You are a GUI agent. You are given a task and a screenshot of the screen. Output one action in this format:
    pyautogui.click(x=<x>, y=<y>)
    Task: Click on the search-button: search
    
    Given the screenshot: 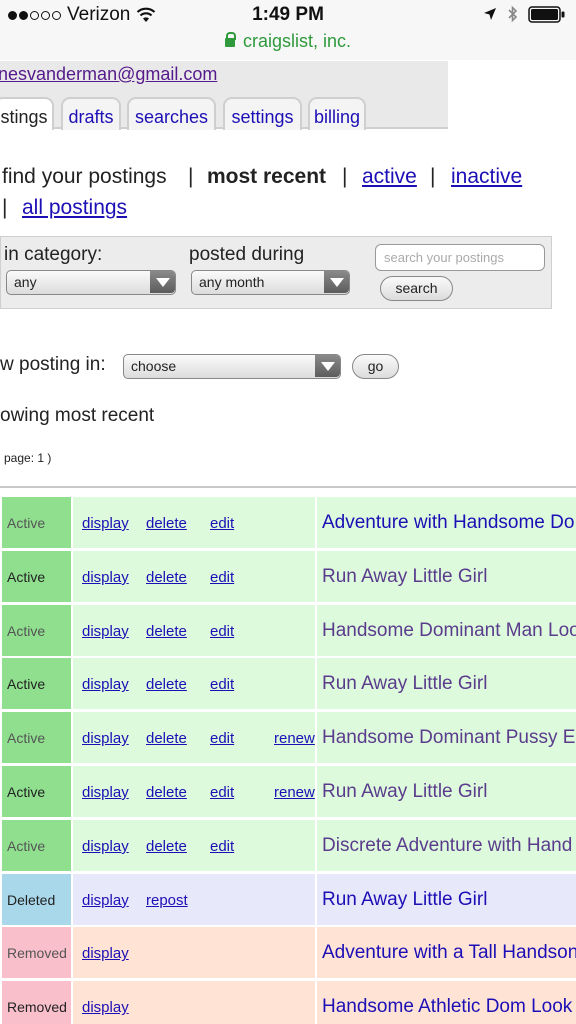 What is the action you would take?
    pyautogui.click(x=416, y=288)
    